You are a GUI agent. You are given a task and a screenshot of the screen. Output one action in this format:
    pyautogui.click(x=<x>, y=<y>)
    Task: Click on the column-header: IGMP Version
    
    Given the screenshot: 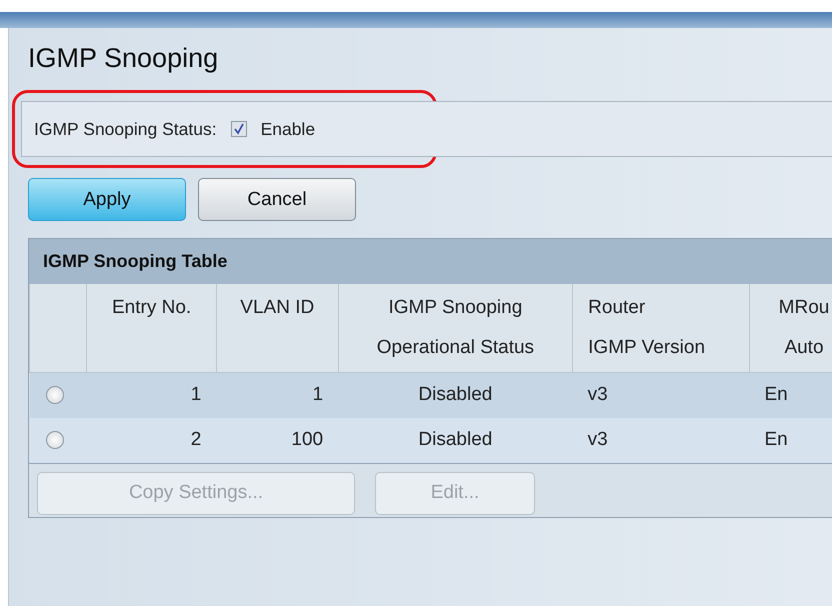 What is the action you would take?
    pyautogui.click(x=647, y=348)
    